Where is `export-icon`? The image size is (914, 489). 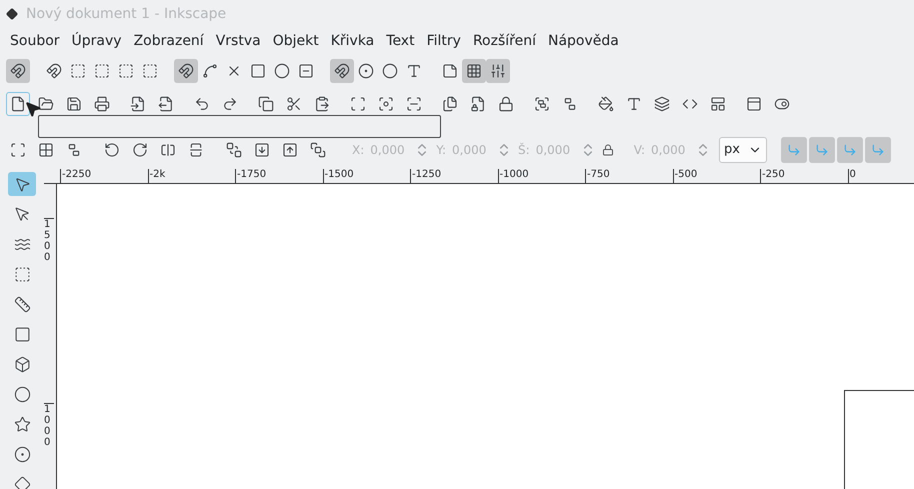
export-icon is located at coordinates (166, 104).